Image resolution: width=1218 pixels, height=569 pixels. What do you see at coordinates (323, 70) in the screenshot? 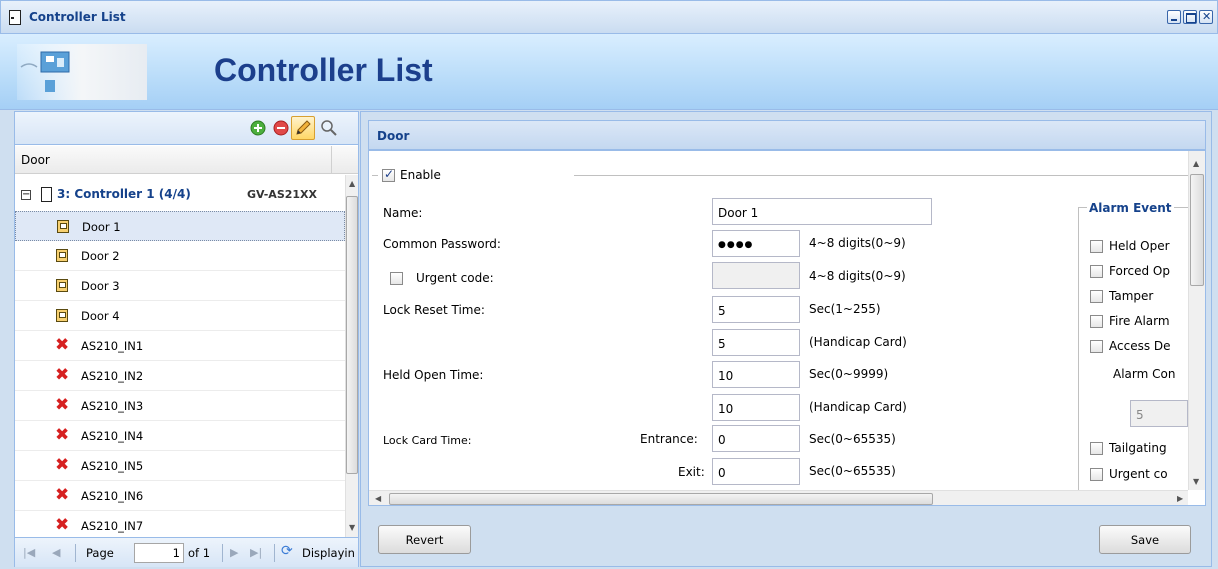
I see `banner-title: Controller List` at bounding box center [323, 70].